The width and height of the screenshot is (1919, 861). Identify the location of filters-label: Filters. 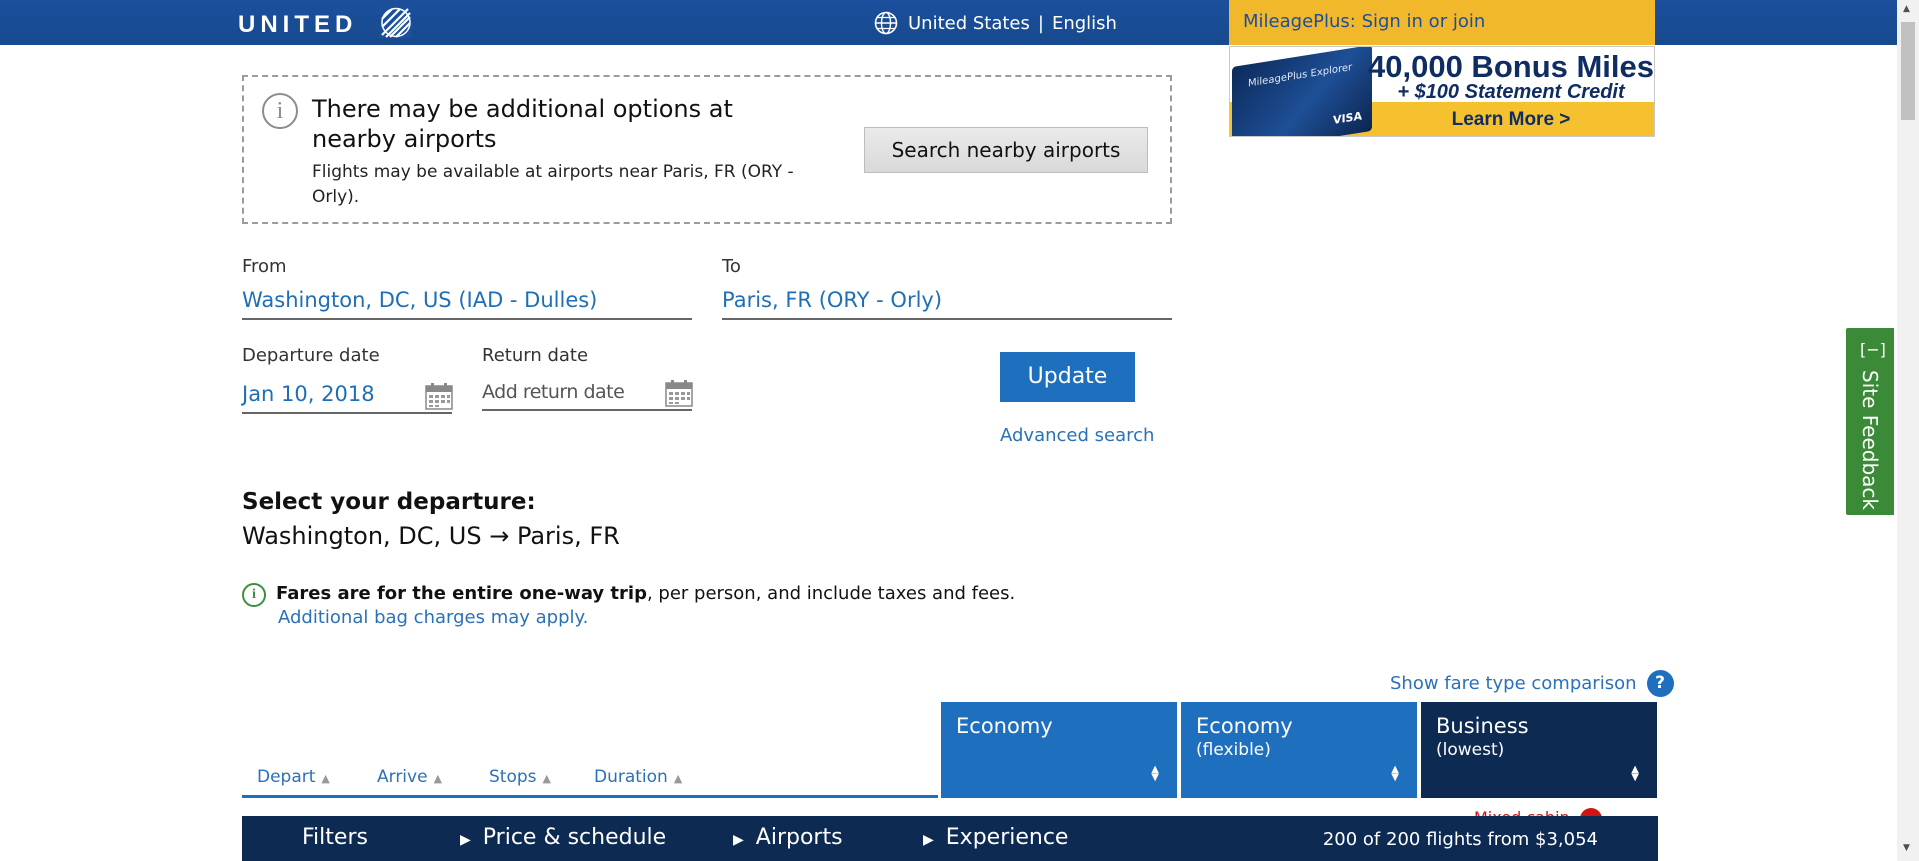
(335, 837).